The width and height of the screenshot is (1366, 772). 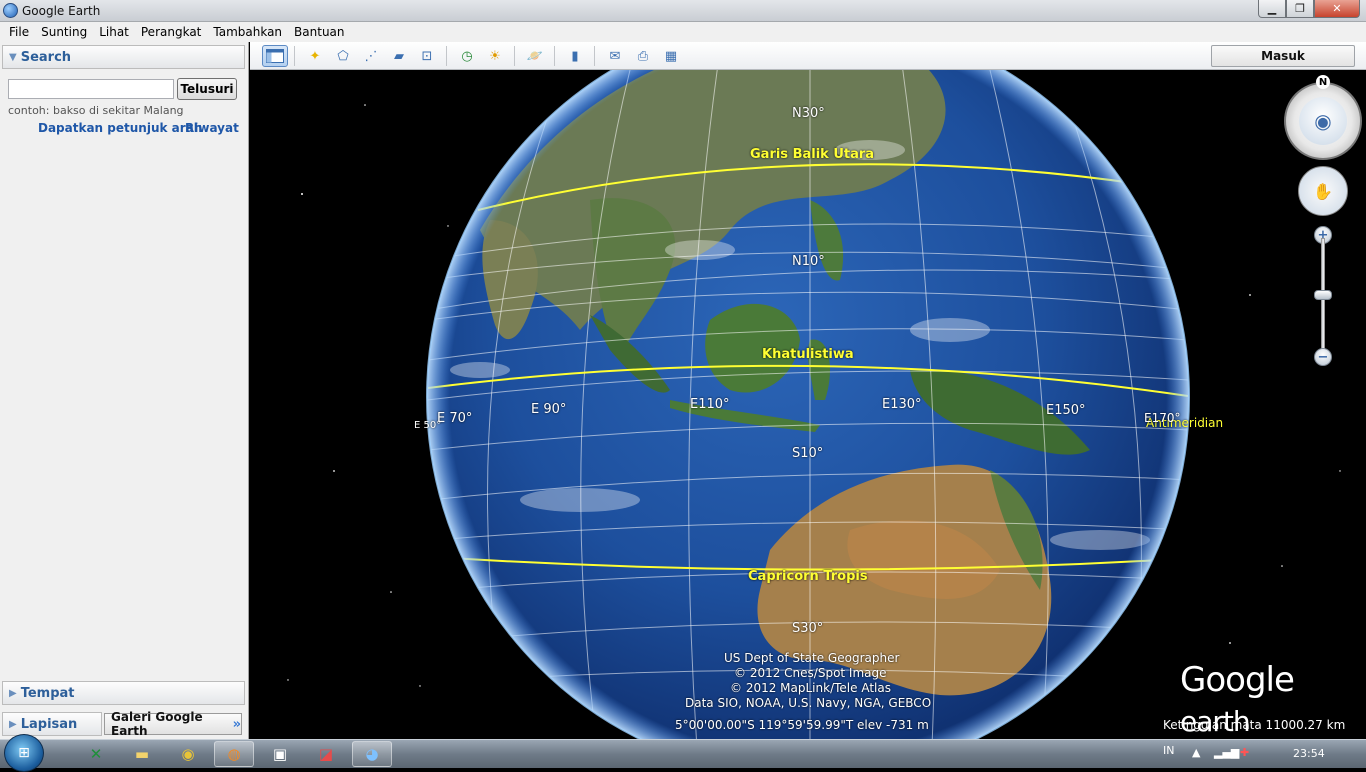 I want to click on window-controls: ▁ ❐ ✕, so click(x=1309, y=9).